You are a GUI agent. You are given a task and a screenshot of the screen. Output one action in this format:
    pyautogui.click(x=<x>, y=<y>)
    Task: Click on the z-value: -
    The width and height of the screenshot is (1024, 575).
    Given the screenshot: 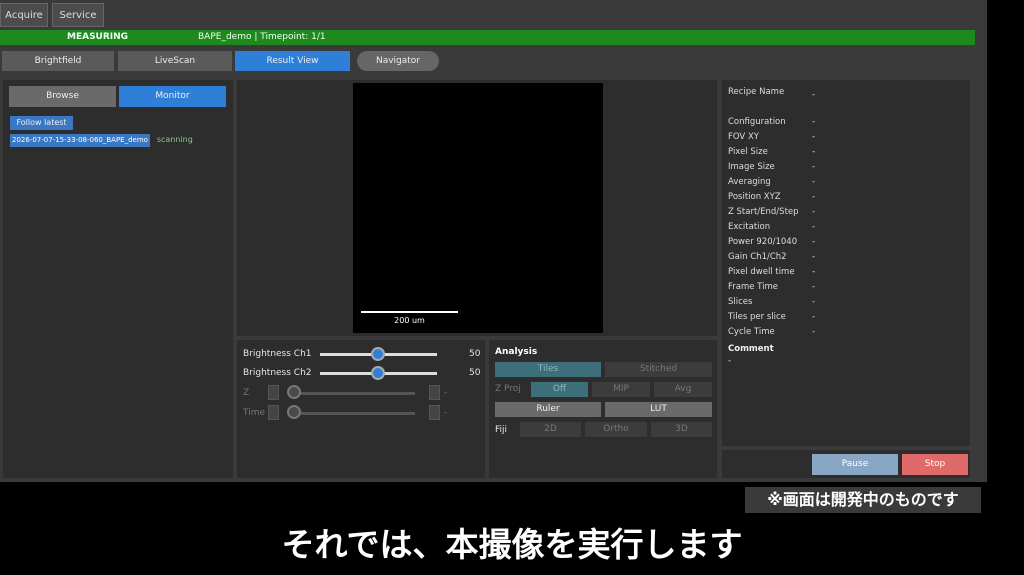 What is the action you would take?
    pyautogui.click(x=446, y=393)
    